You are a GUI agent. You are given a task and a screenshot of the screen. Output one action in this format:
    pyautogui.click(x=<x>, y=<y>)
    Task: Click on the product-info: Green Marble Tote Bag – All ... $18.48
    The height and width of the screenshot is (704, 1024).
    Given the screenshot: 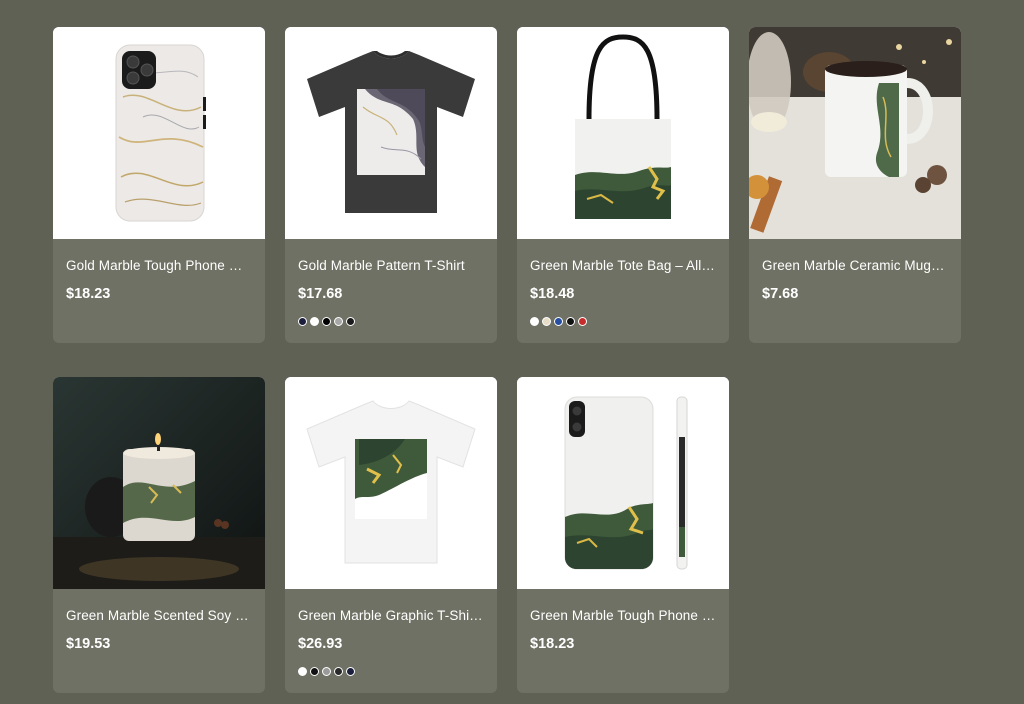 What is the action you would take?
    pyautogui.click(x=623, y=282)
    